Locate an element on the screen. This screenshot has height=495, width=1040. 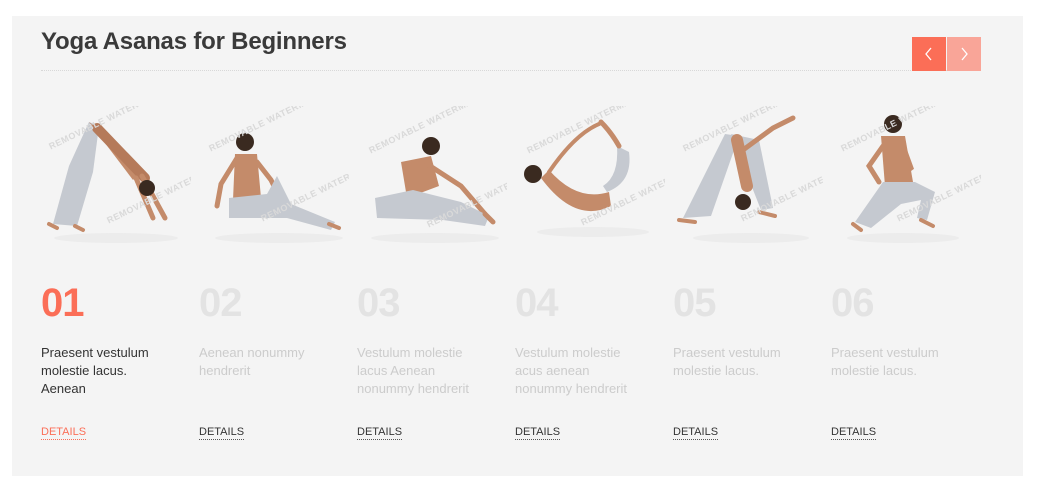
bow-pose-image: REMOVABLE WATERMARK REMOVABLE WATERMARK is located at coordinates (590, 177).